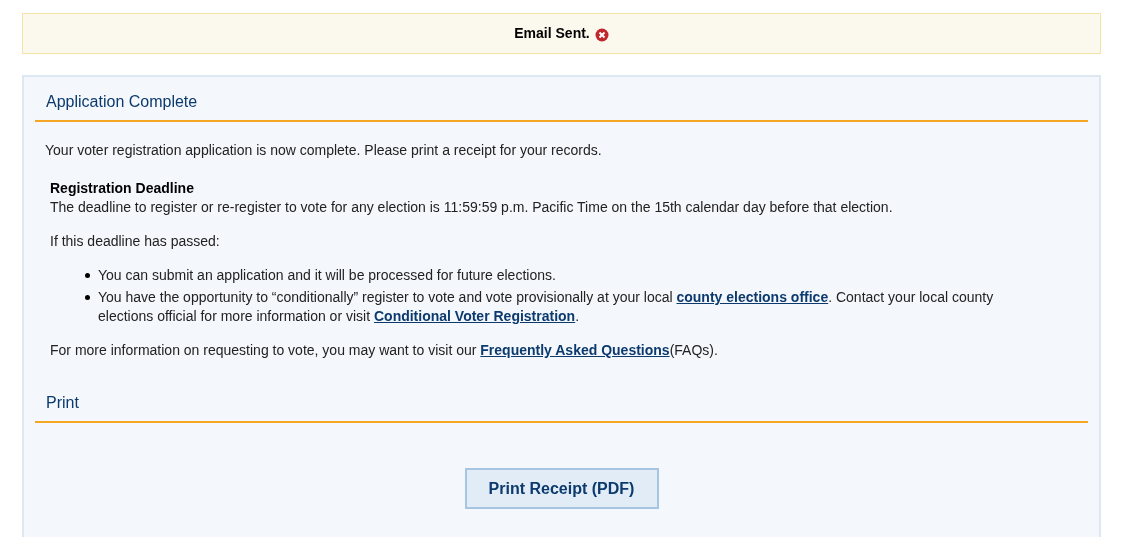  What do you see at coordinates (327, 275) in the screenshot?
I see `bullet-text: You can submit an application and it will be processed for future elections.` at bounding box center [327, 275].